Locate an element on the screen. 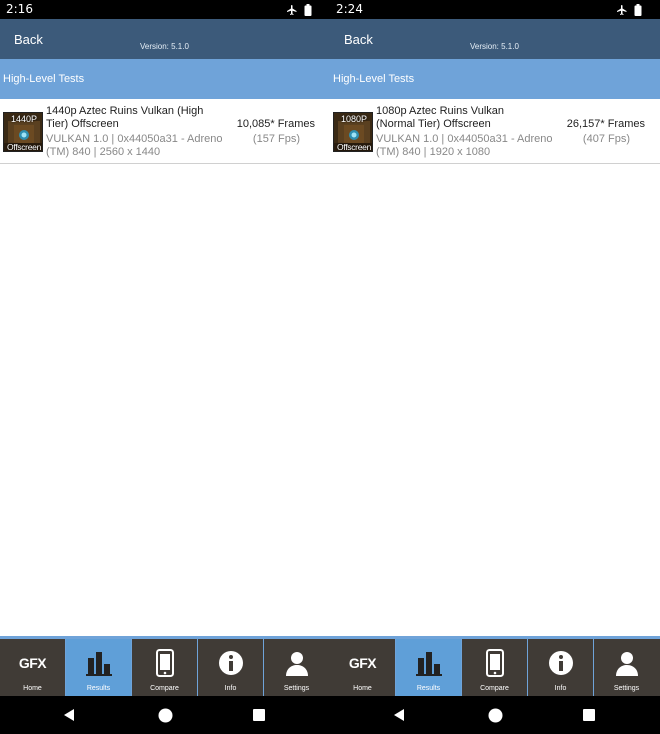 Image resolution: width=660 pixels, height=734 pixels. status-bar: 2:24 is located at coordinates (495, 9).